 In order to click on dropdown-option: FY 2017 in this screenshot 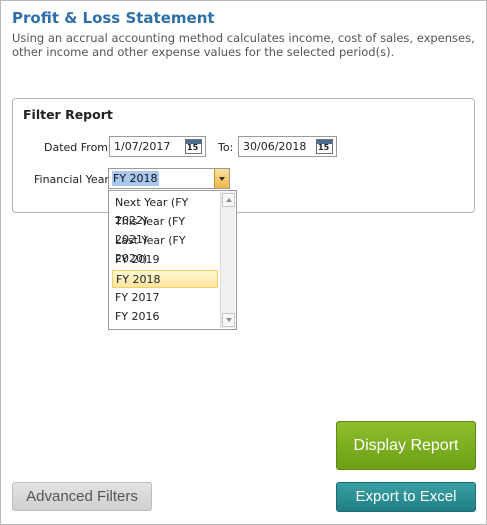, I will do `click(165, 298)`.